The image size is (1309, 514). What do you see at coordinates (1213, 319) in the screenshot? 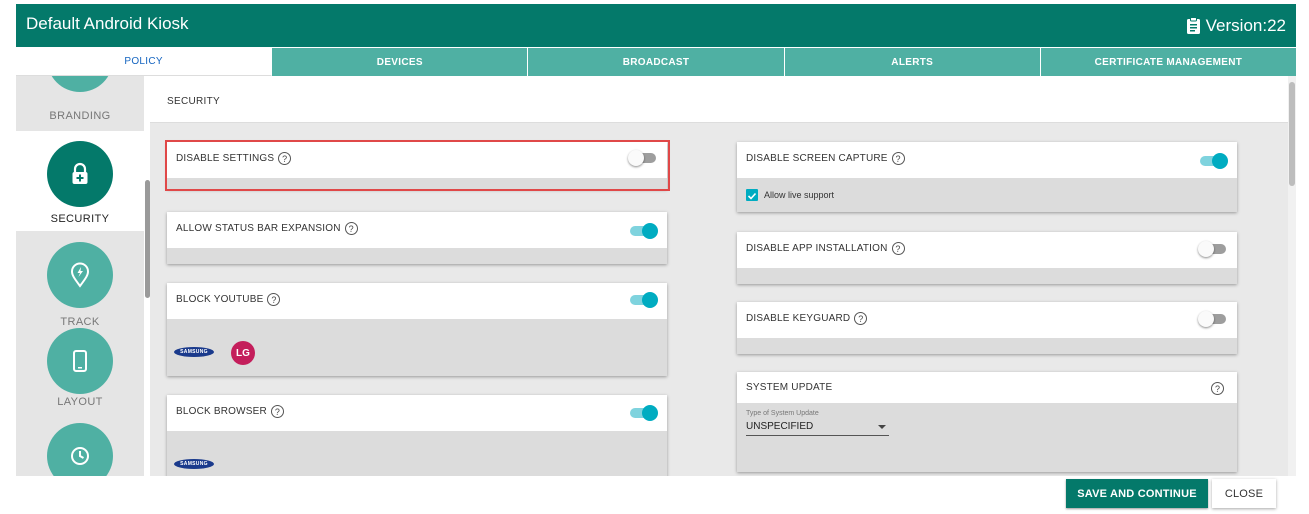
I see `disable-keyguard-toggle` at bounding box center [1213, 319].